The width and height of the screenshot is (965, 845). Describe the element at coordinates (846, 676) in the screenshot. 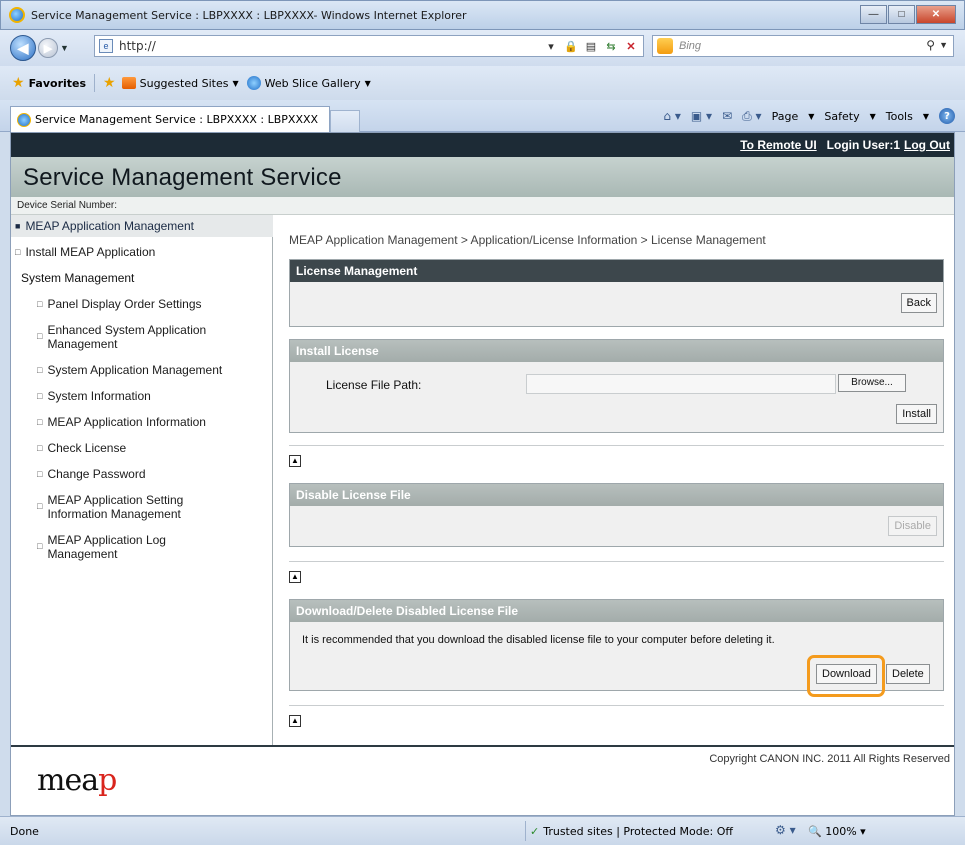

I see `download-highlight-callout` at that location.